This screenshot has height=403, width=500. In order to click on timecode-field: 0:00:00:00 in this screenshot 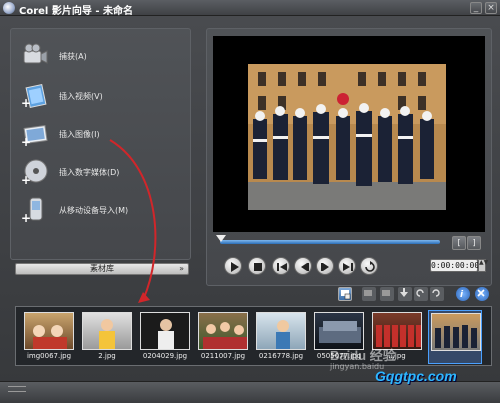, I will do `click(454, 265)`.